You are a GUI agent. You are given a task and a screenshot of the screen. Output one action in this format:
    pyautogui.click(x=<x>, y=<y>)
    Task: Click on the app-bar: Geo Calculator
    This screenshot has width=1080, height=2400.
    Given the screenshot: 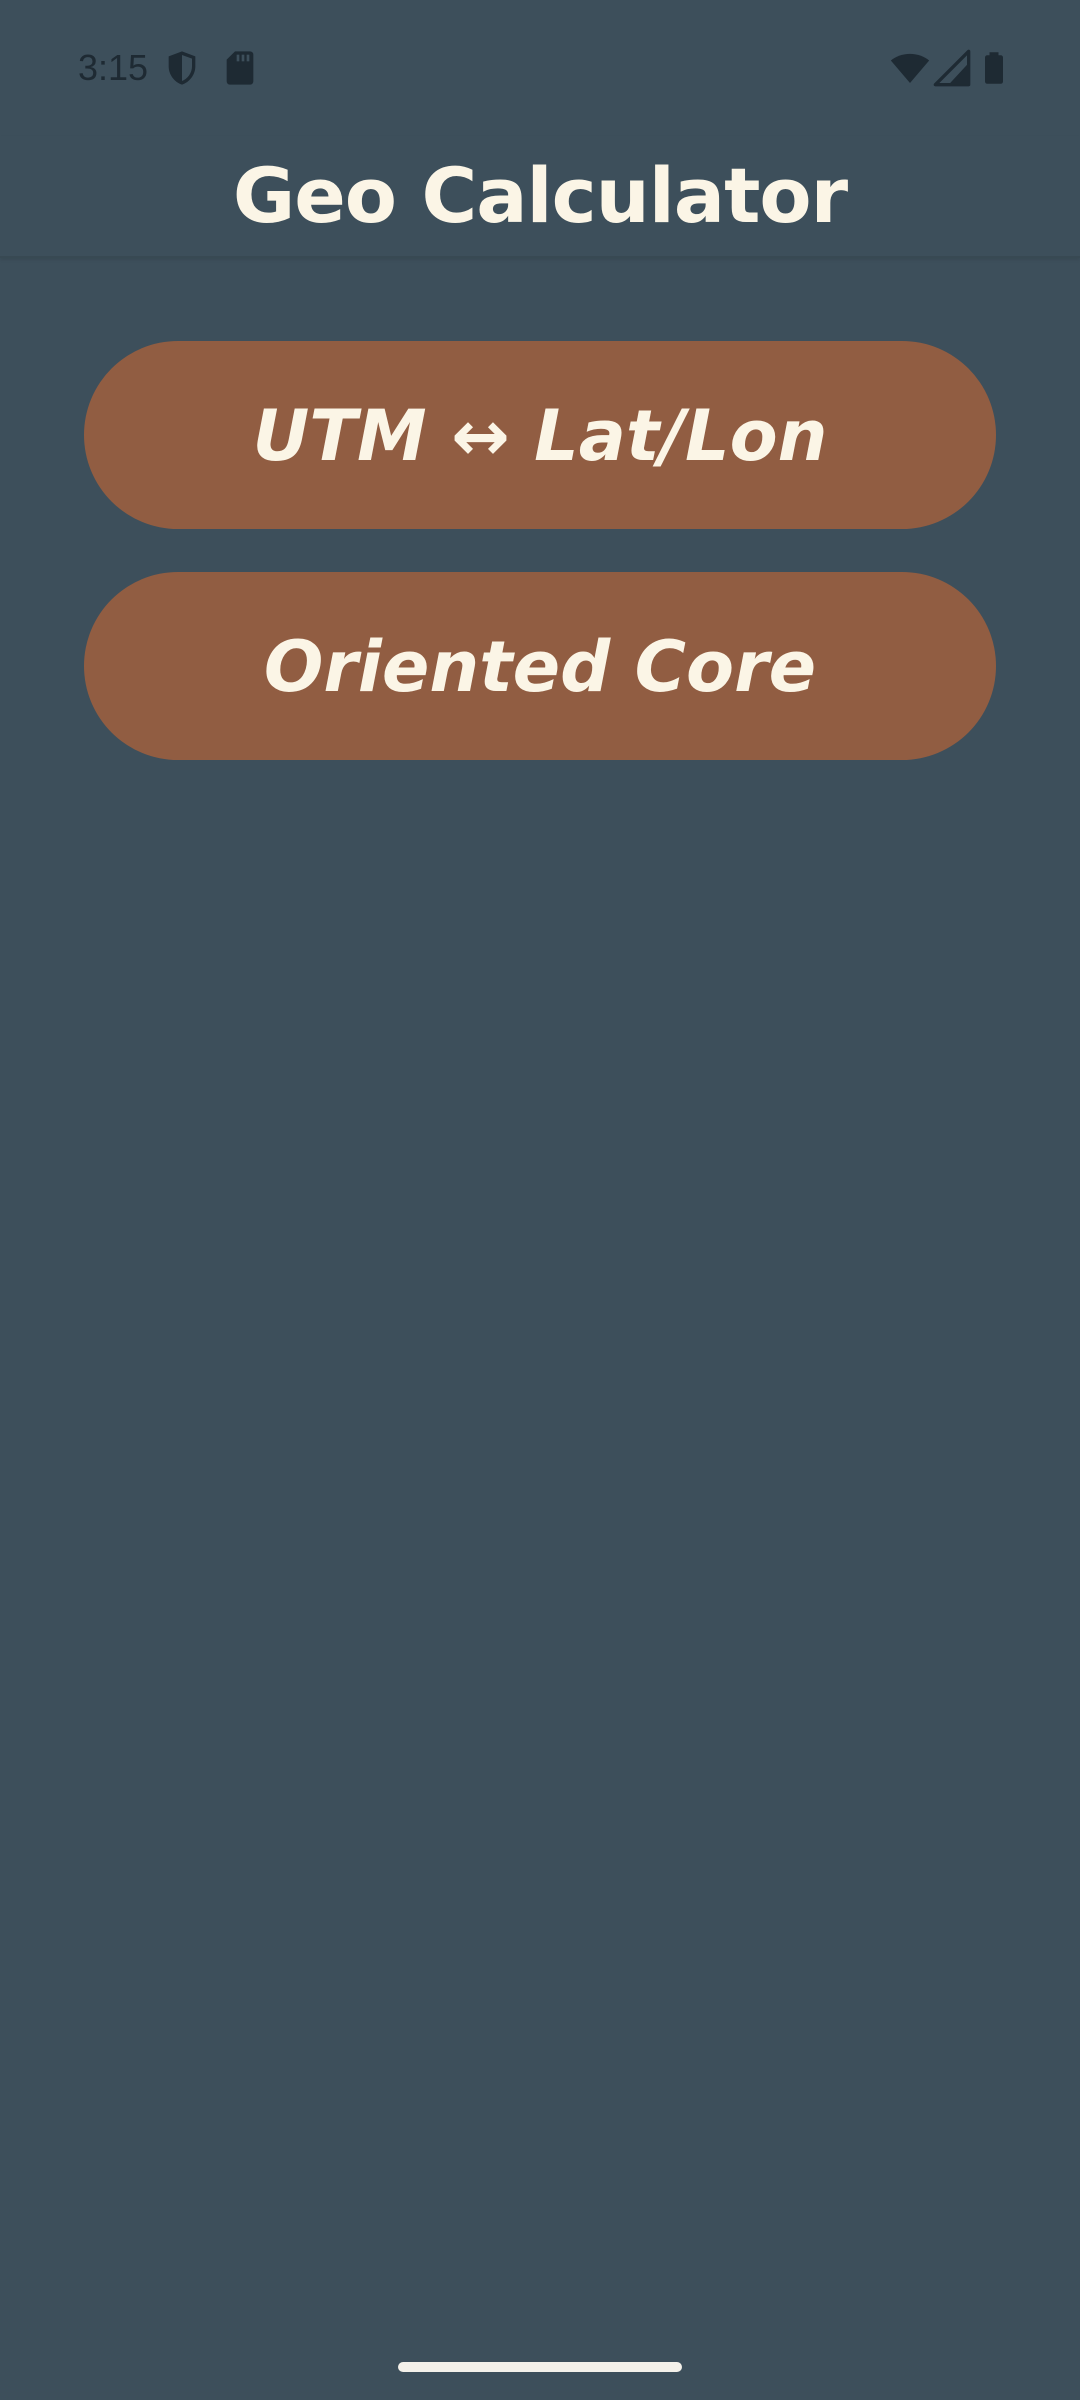 What is the action you would take?
    pyautogui.click(x=540, y=197)
    